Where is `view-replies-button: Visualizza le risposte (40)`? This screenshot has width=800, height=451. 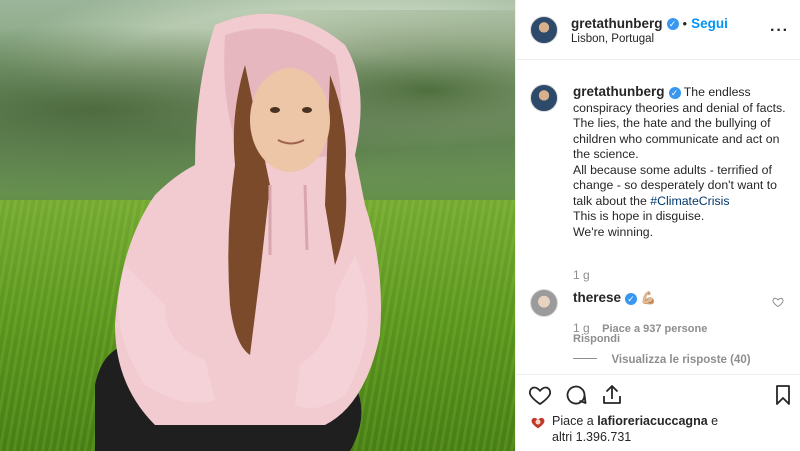 view-replies-button: Visualizza le risposte (40) is located at coordinates (680, 360).